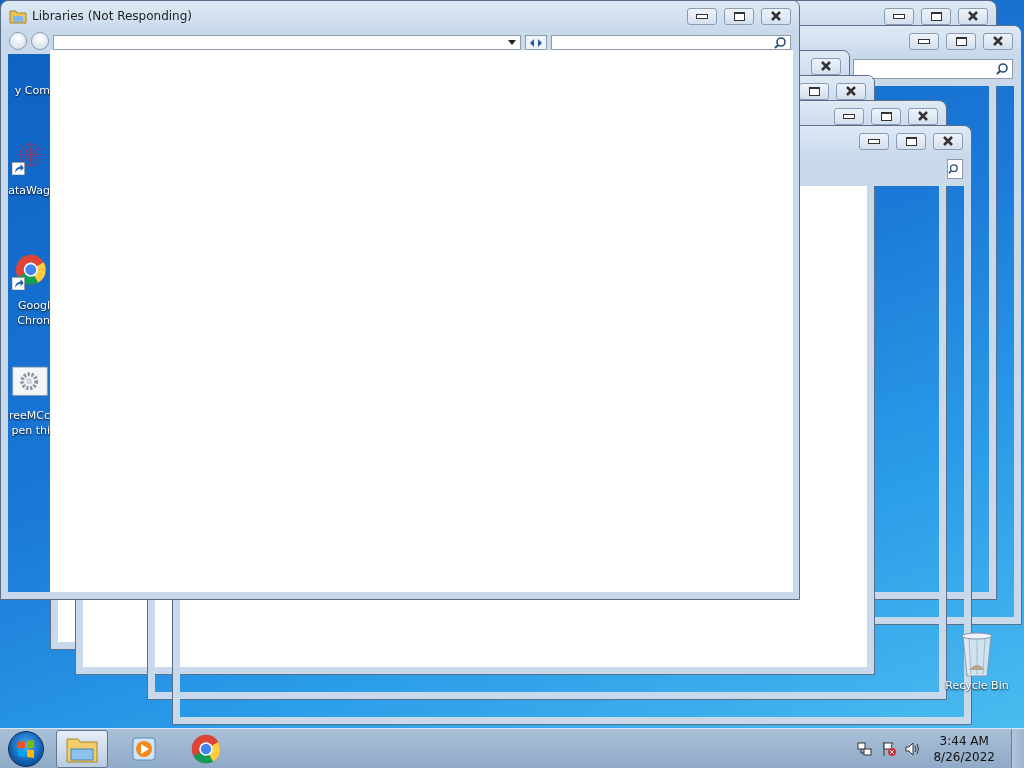  What do you see at coordinates (512, 42) in the screenshot?
I see `caret-icon` at bounding box center [512, 42].